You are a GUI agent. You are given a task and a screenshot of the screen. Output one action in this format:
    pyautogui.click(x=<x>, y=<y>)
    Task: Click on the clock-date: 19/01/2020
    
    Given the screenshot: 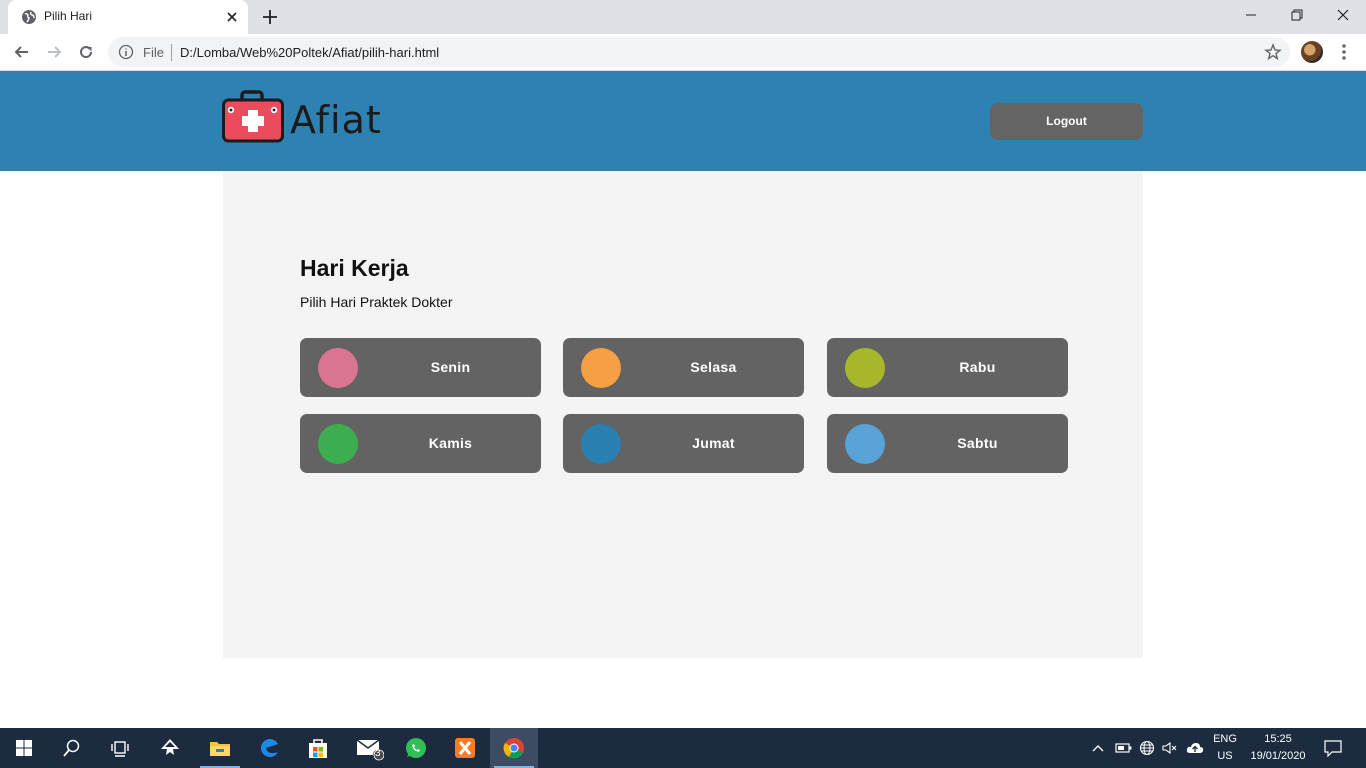 What is the action you would take?
    pyautogui.click(x=1278, y=756)
    